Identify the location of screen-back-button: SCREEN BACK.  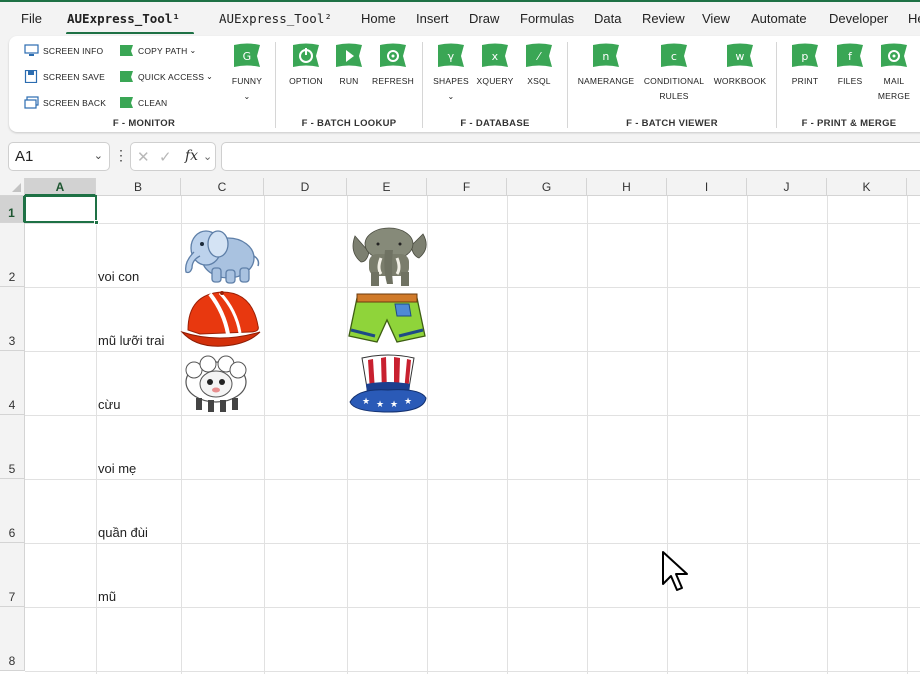
(65, 102).